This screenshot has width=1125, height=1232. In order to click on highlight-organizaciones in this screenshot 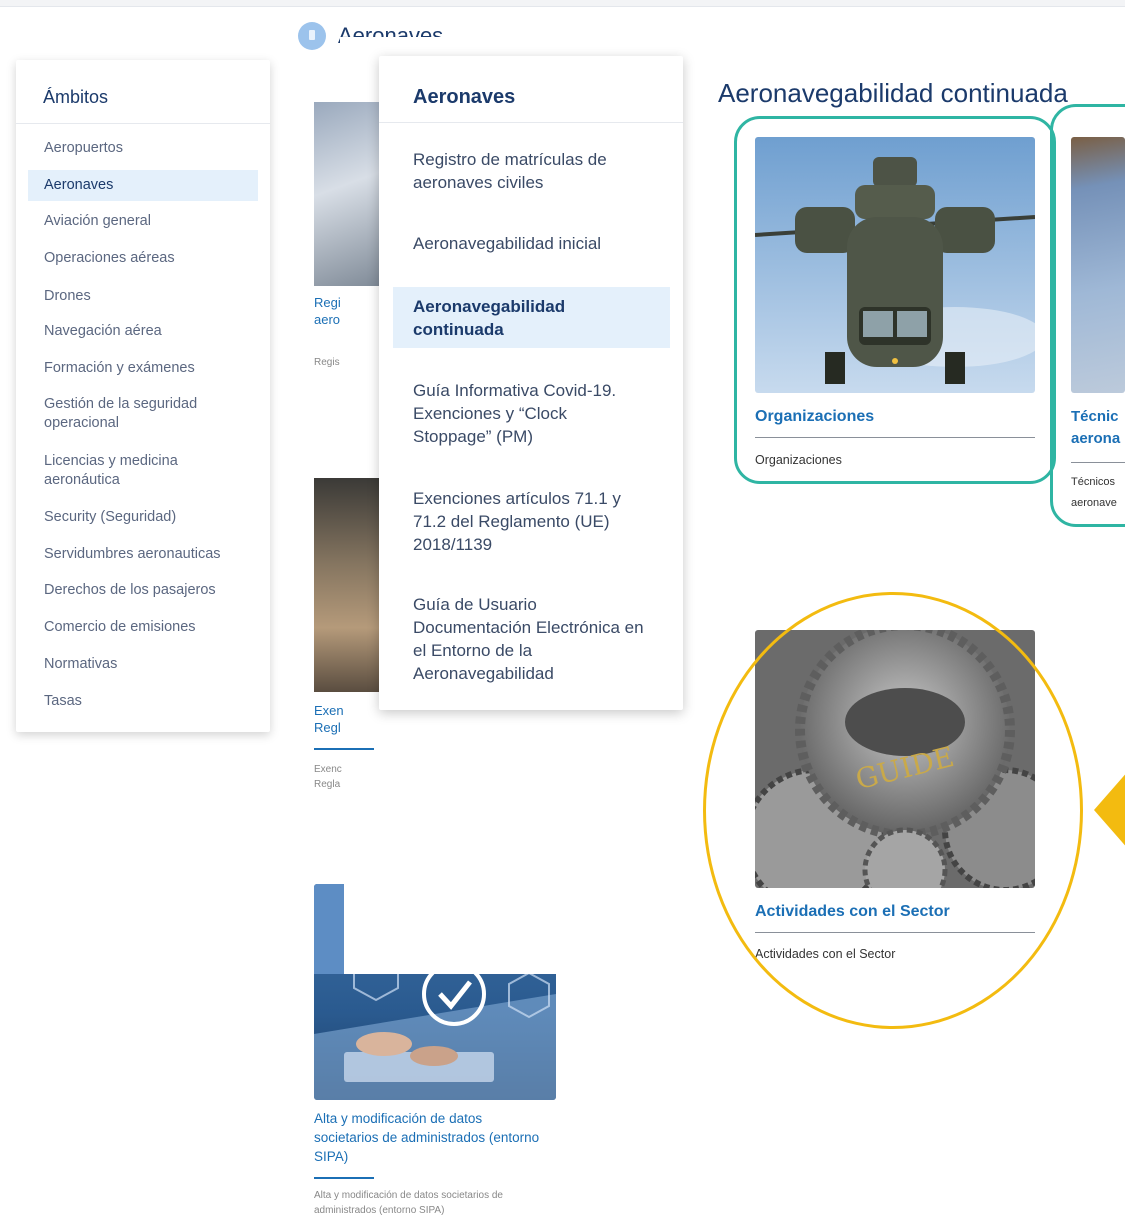, I will do `click(895, 300)`.